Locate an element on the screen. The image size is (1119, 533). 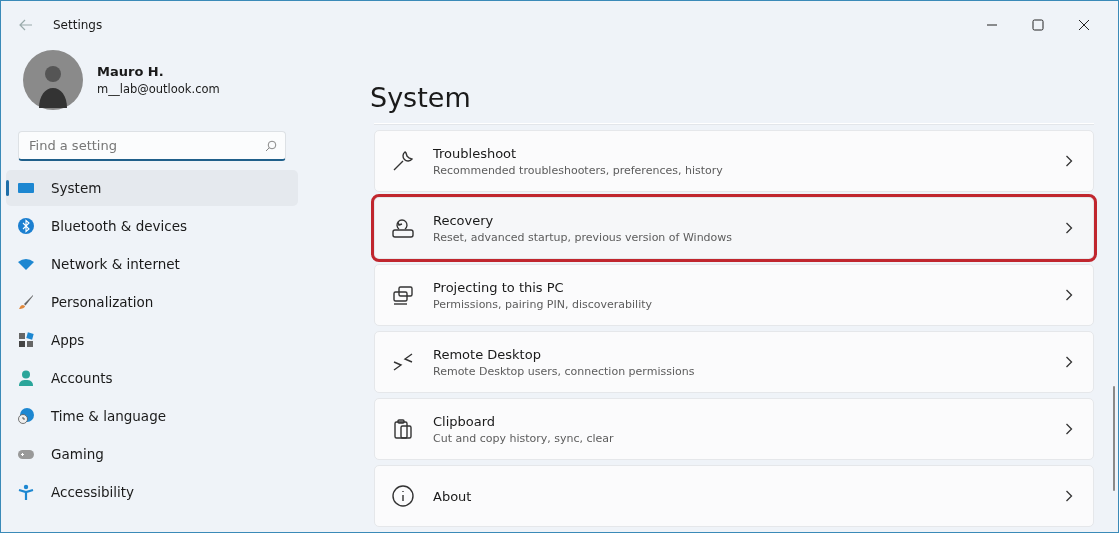
sidebar-item: Bluetooth & devices is located at coordinates (152, 226).